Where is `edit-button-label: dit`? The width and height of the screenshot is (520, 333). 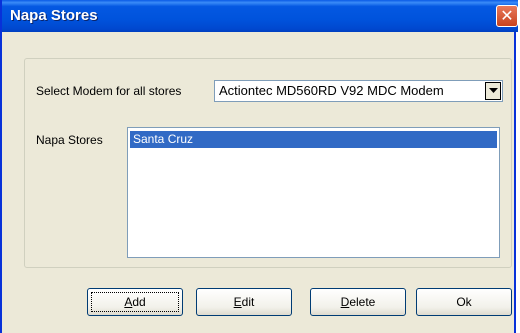
edit-button-label: dit is located at coordinates (248, 302).